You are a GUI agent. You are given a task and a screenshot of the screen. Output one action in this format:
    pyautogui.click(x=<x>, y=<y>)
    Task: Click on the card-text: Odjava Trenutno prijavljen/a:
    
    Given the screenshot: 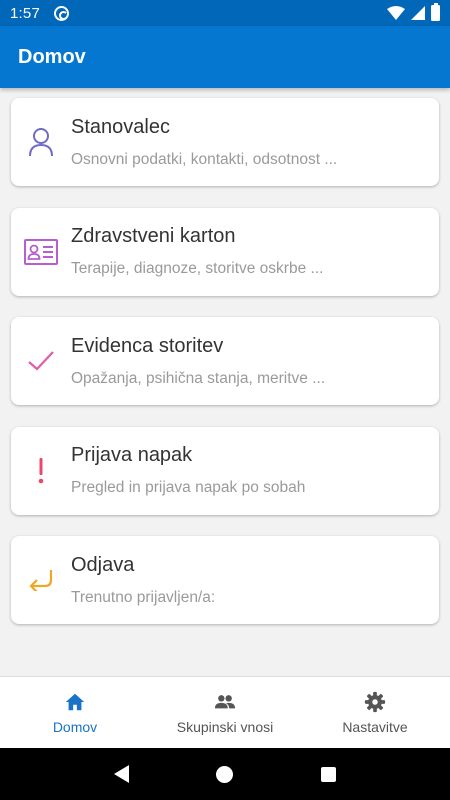 What is the action you would take?
    pyautogui.click(x=143, y=580)
    